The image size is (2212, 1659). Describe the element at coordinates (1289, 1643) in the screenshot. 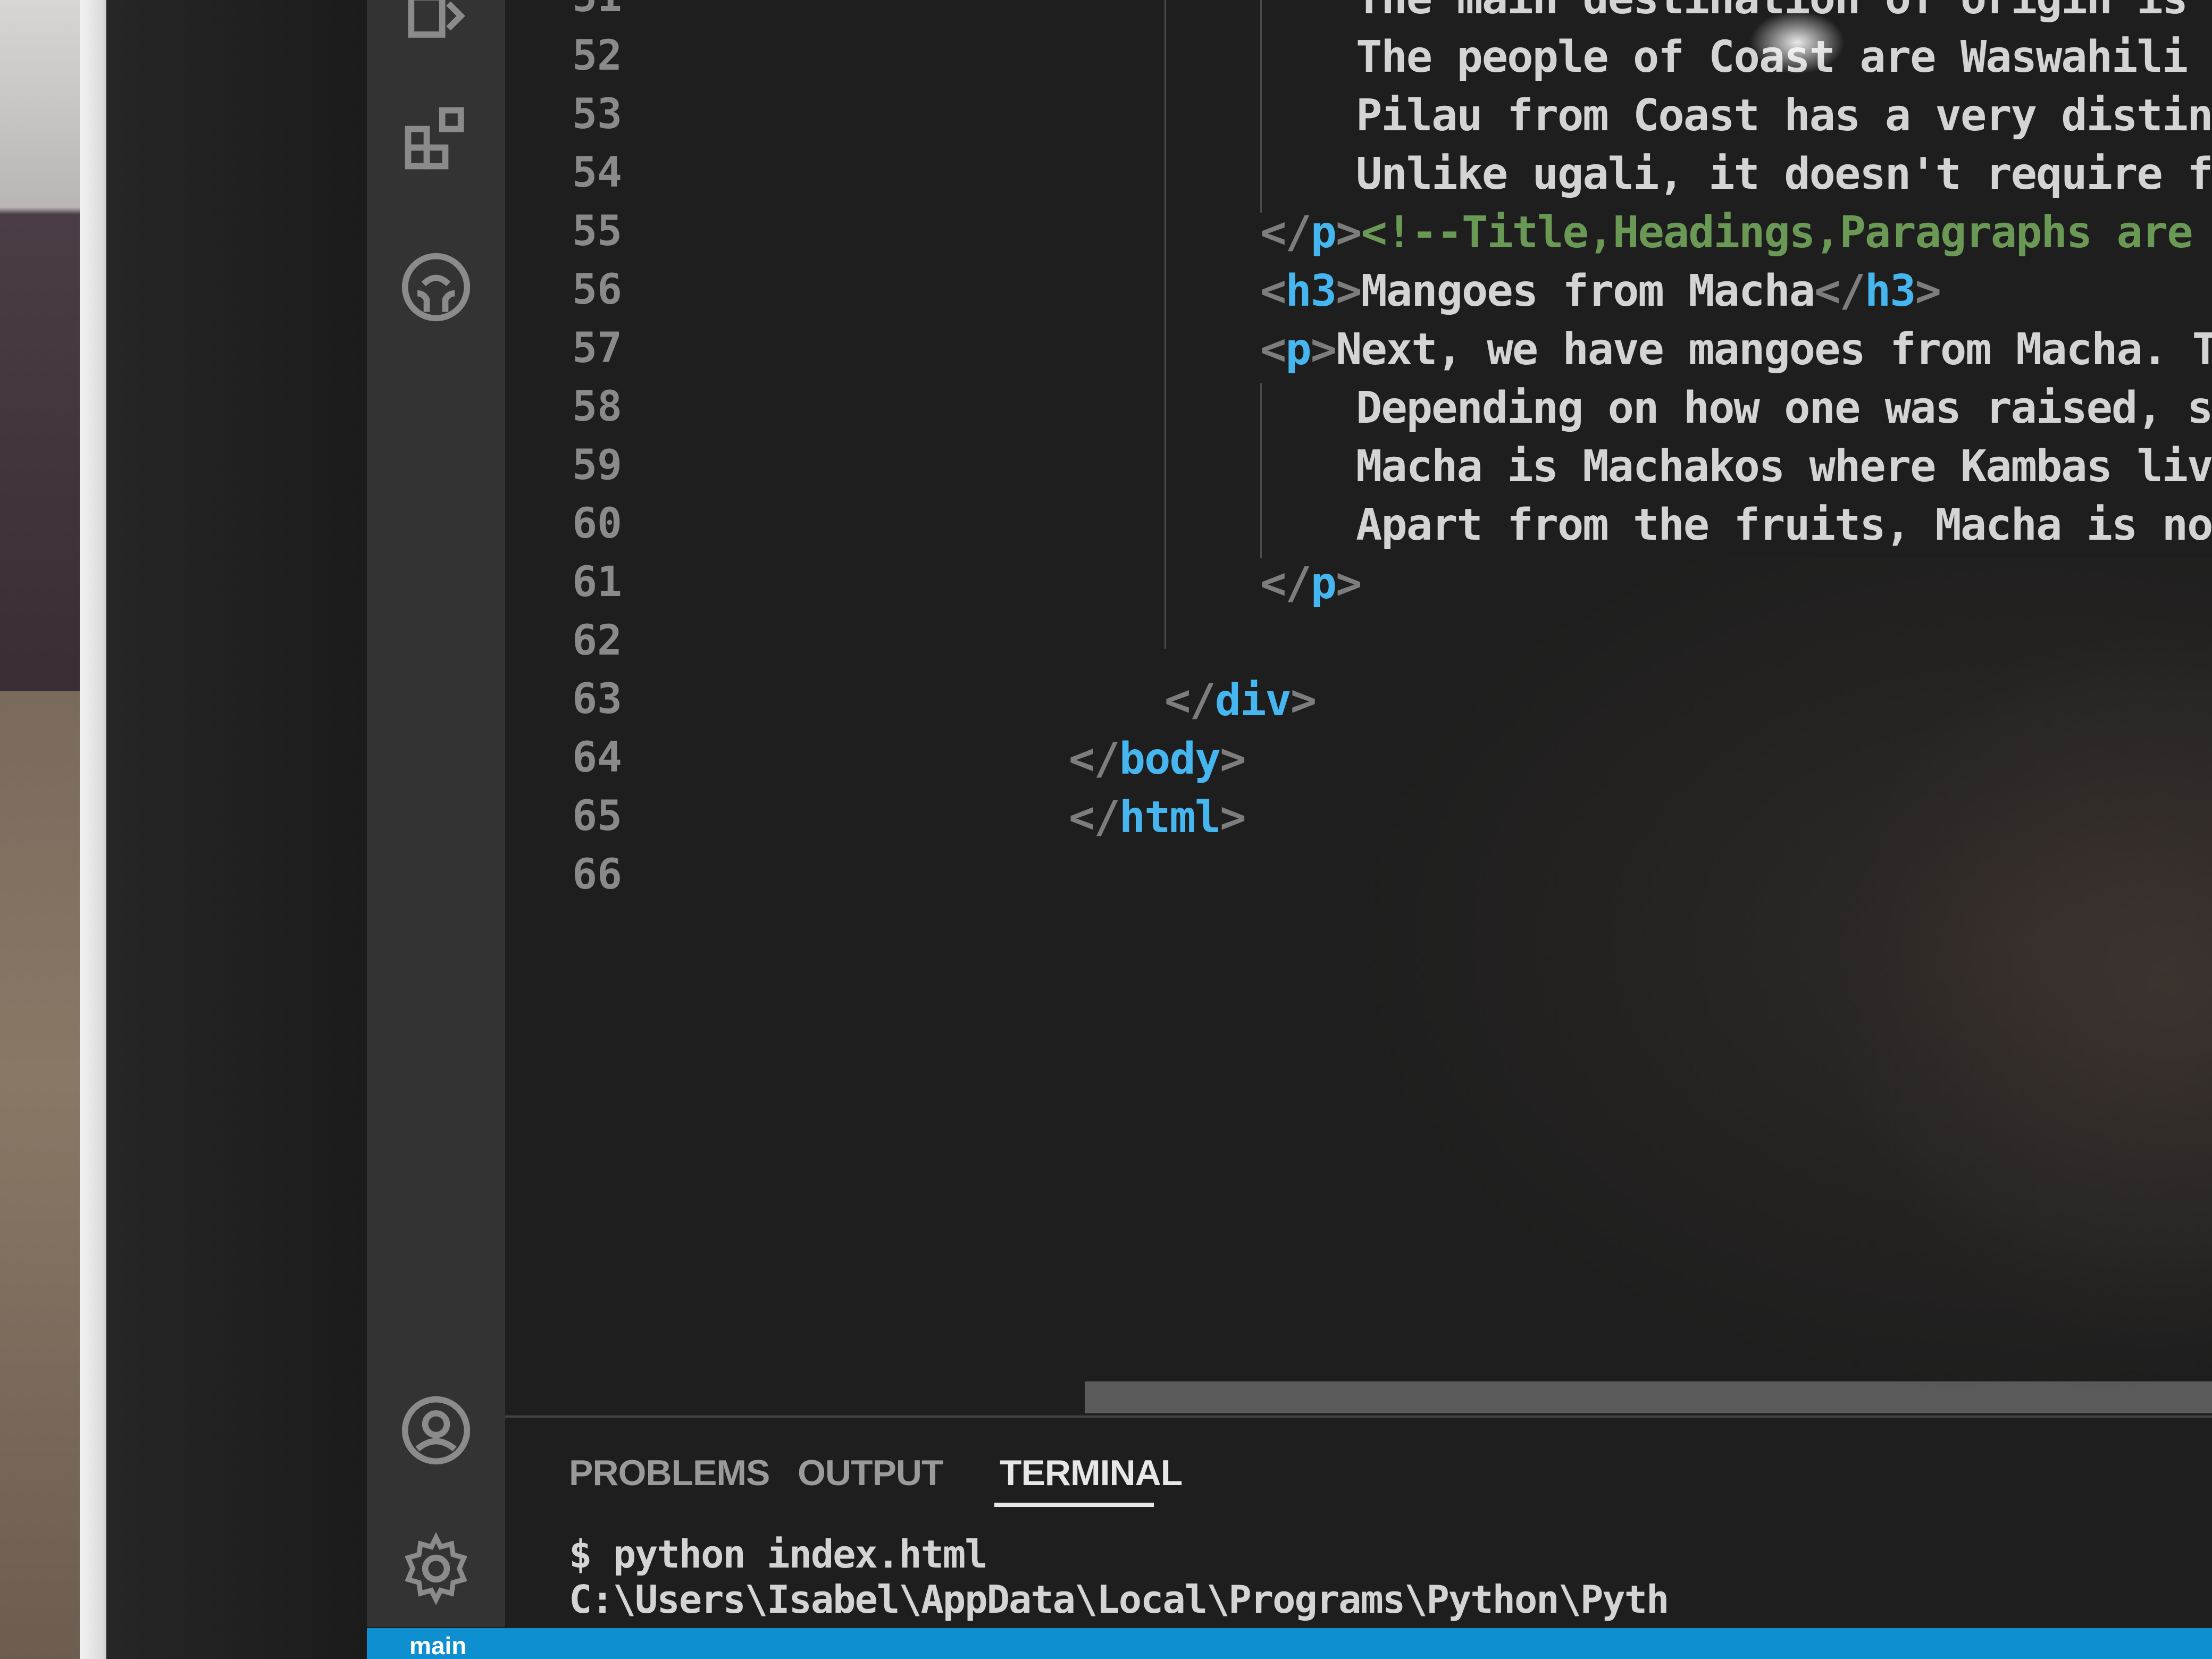

I see `status-bar: main` at that location.